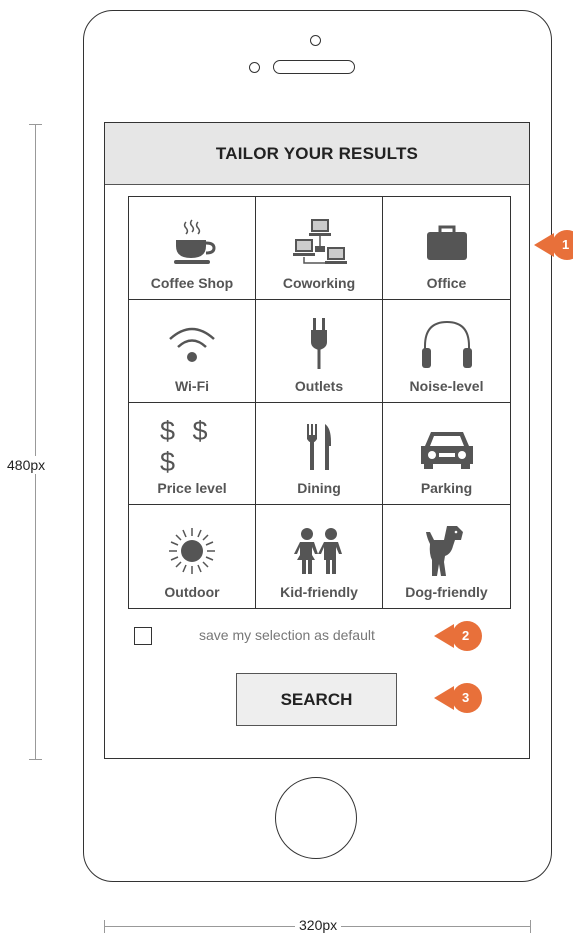  I want to click on front-camera, so click(315, 40).